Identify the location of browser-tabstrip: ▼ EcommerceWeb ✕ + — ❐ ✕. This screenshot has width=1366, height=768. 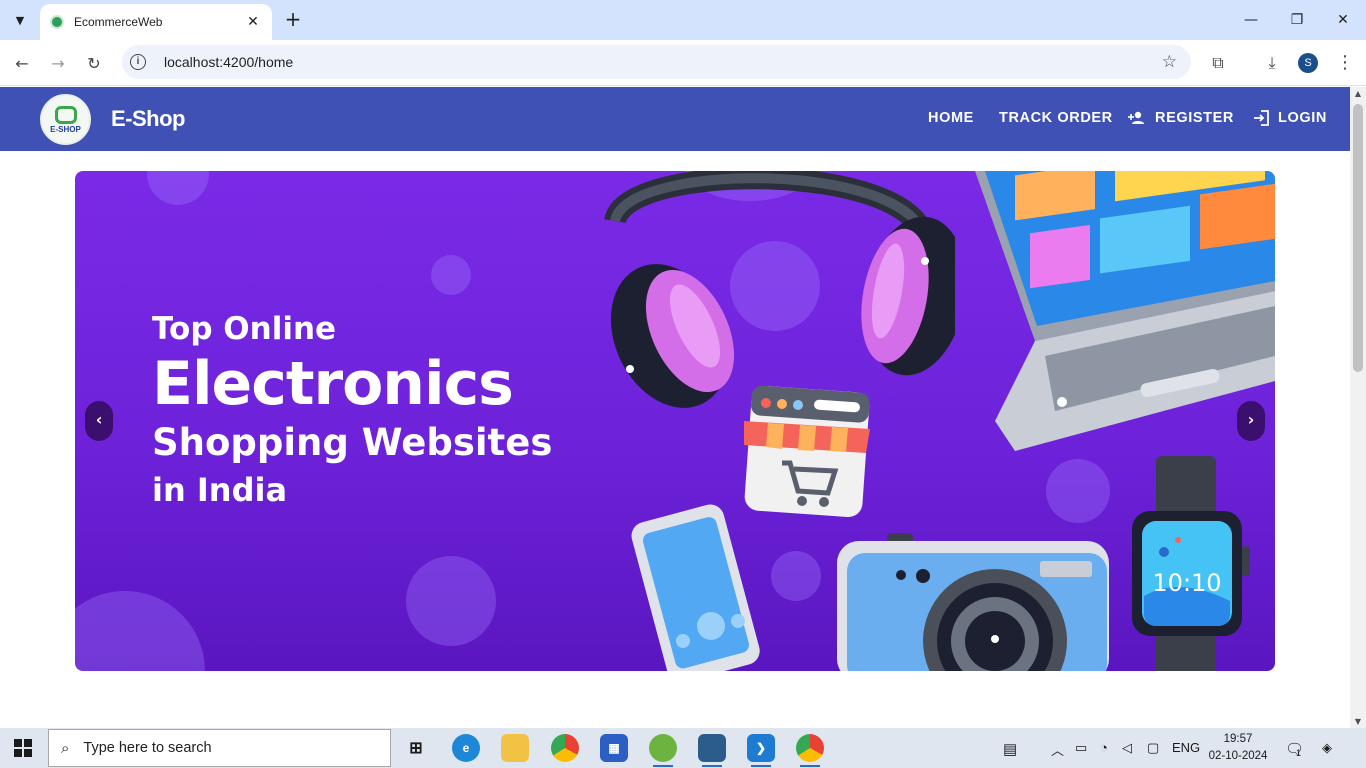
(683, 20).